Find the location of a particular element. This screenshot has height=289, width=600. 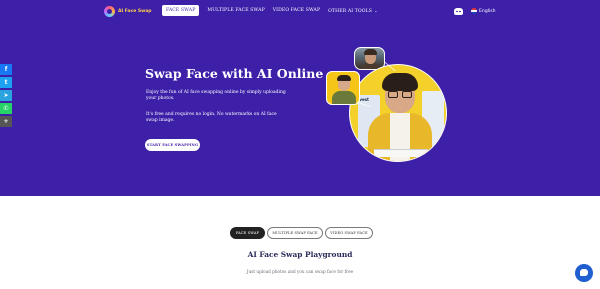

image-book is located at coordinates (401, 153).